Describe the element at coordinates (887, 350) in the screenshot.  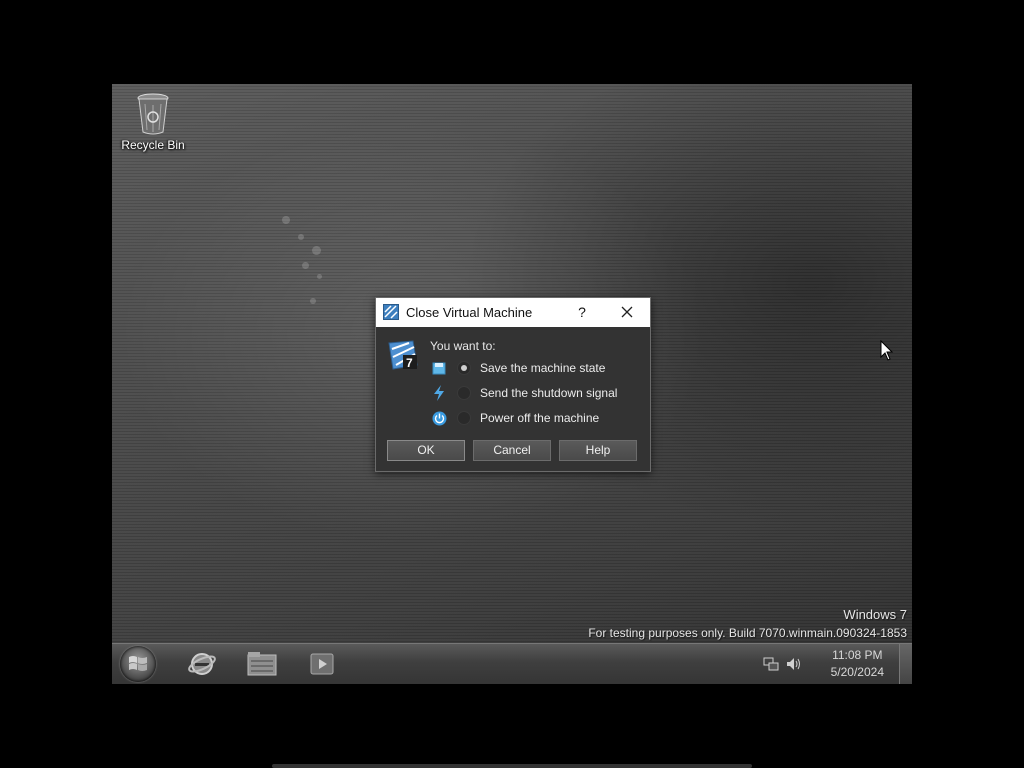
I see `mouse-cursor-icon` at that location.